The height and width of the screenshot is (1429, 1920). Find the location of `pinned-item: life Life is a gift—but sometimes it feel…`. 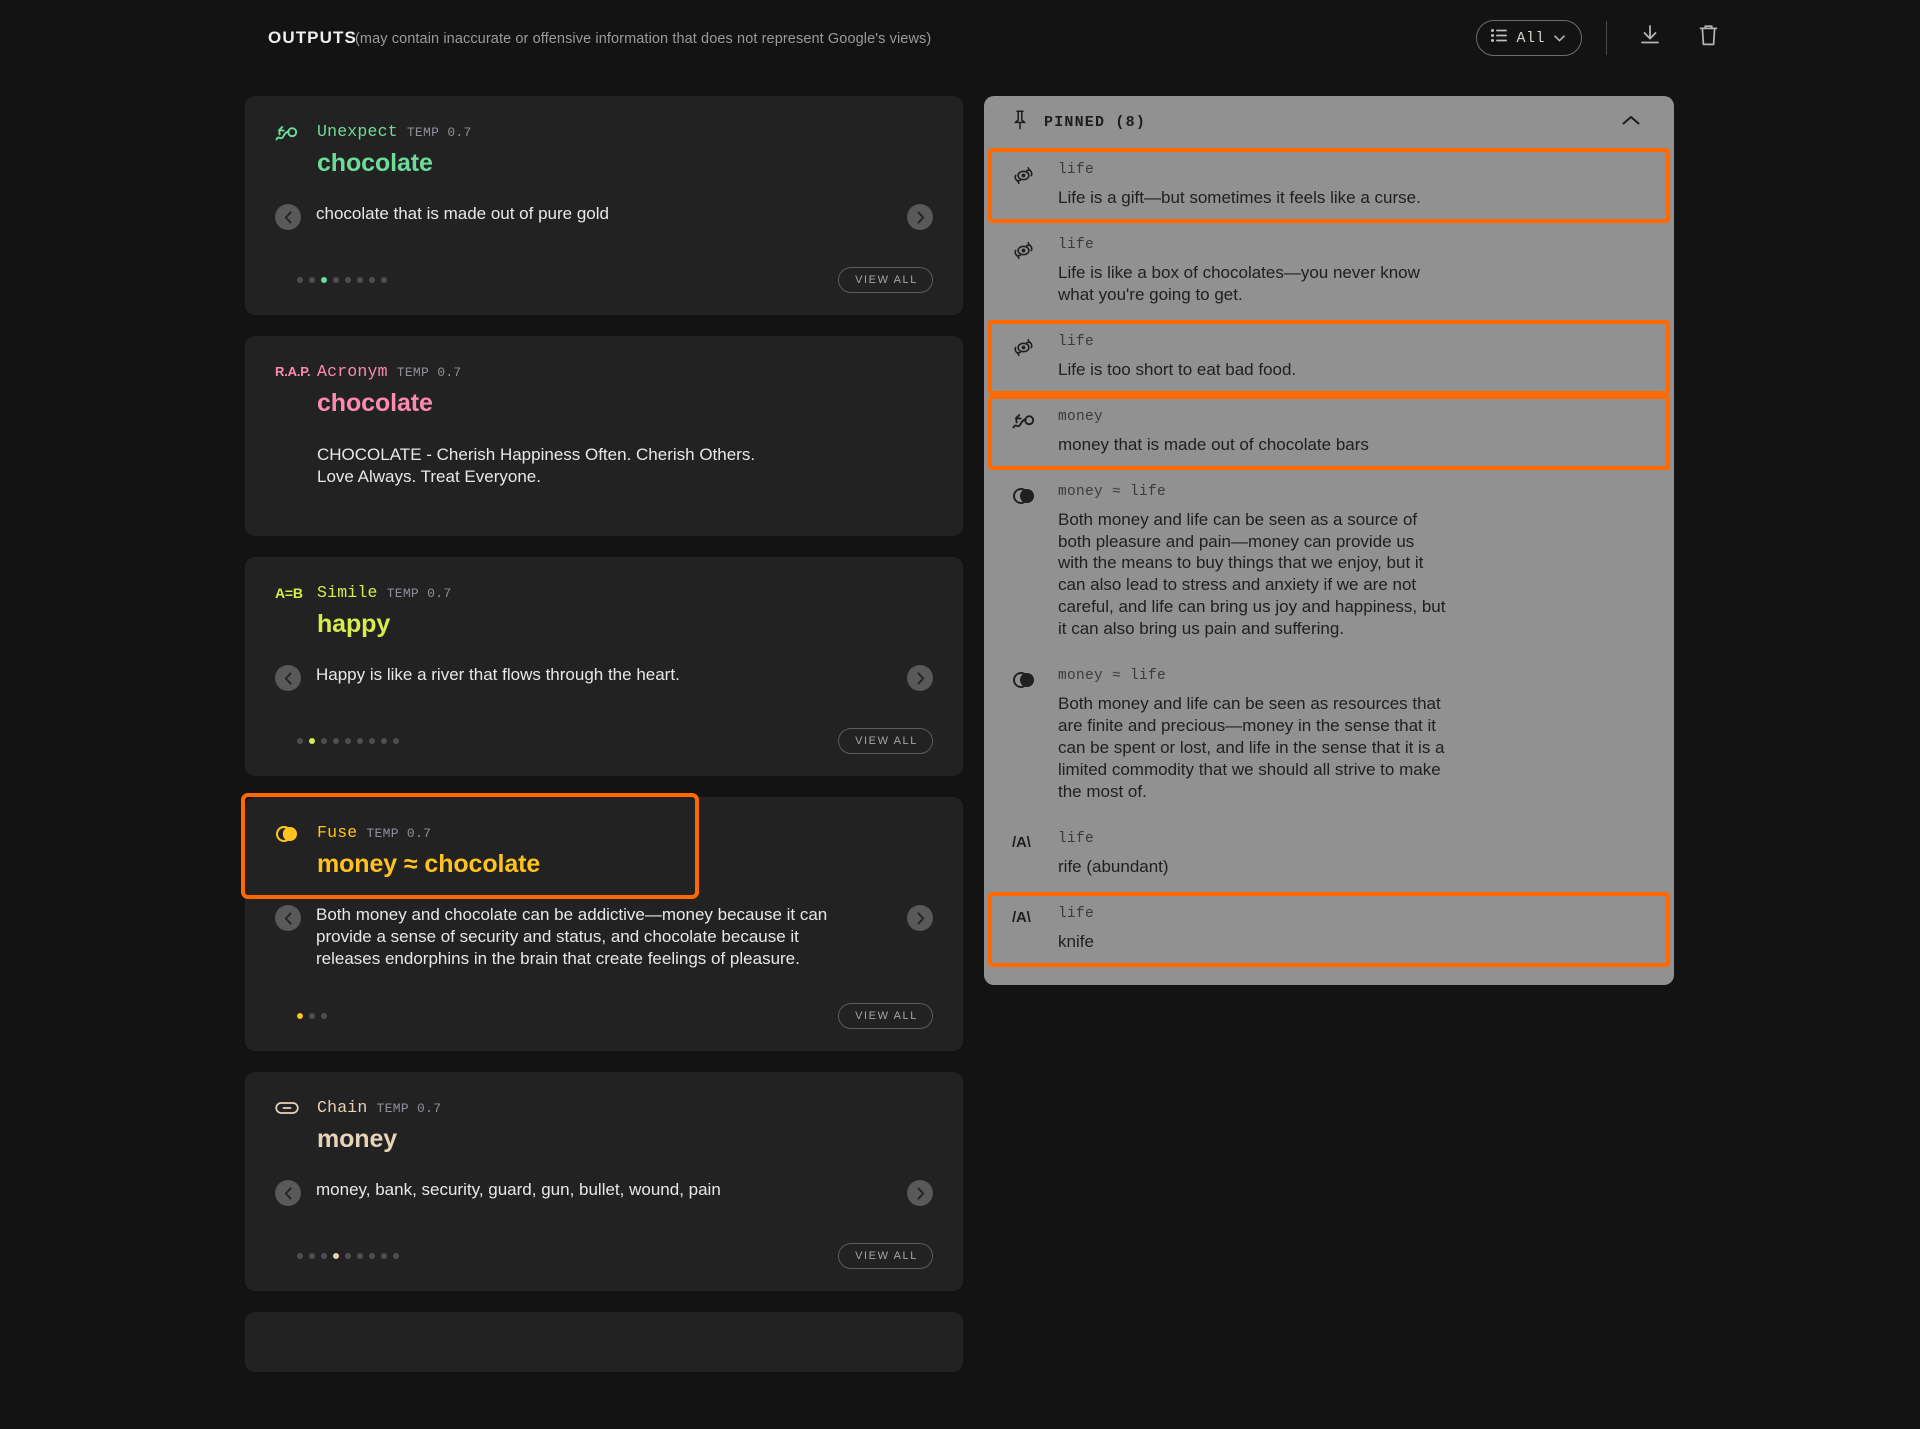

pinned-item: life Life is a gift—but sometimes it feel… is located at coordinates (1329, 185).